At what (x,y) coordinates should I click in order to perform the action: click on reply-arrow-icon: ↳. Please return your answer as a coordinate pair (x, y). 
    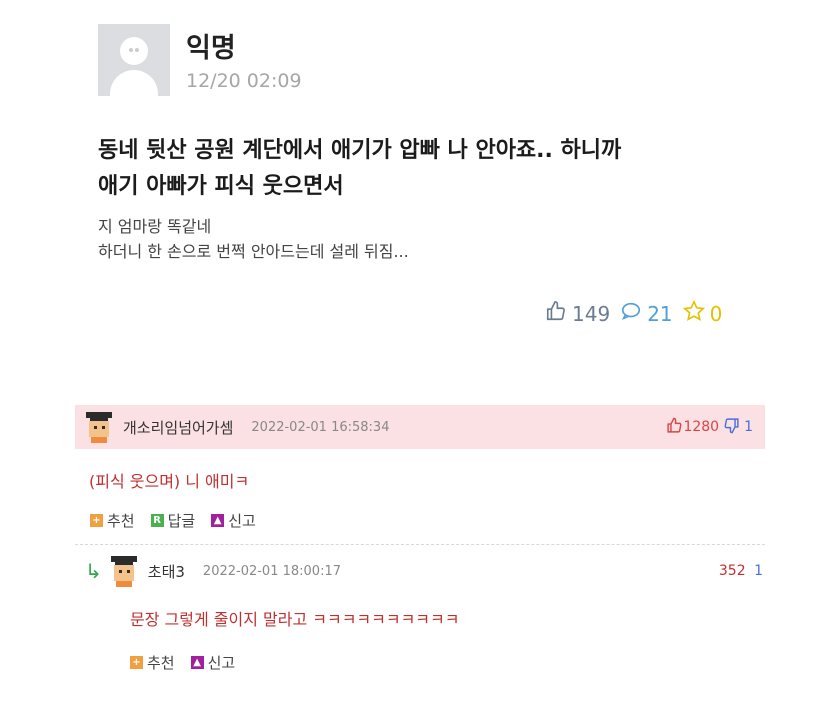
    Looking at the image, I should click on (93, 571).